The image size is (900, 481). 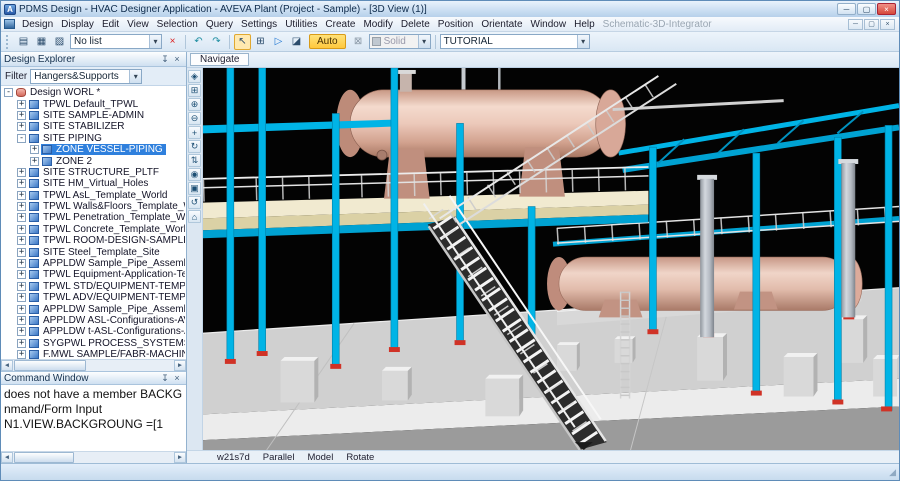 I want to click on tree-item: + SITE STABILIZER, so click(x=93, y=126).